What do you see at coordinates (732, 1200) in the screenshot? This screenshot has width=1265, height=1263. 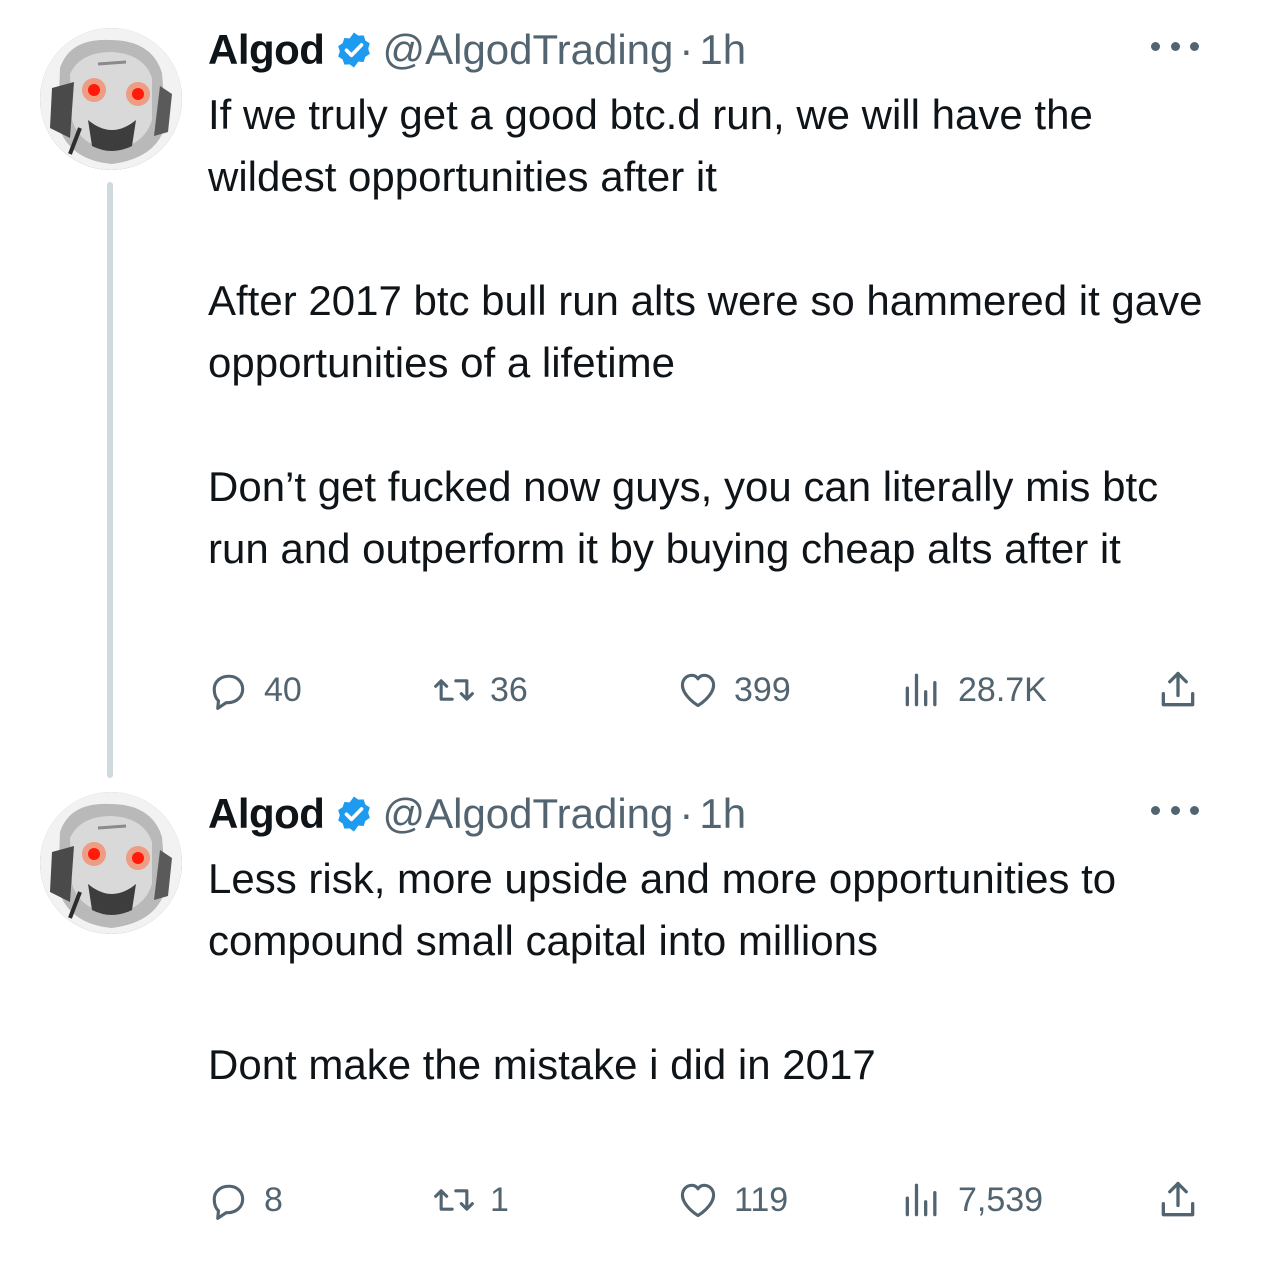 I see `like-button: 119` at bounding box center [732, 1200].